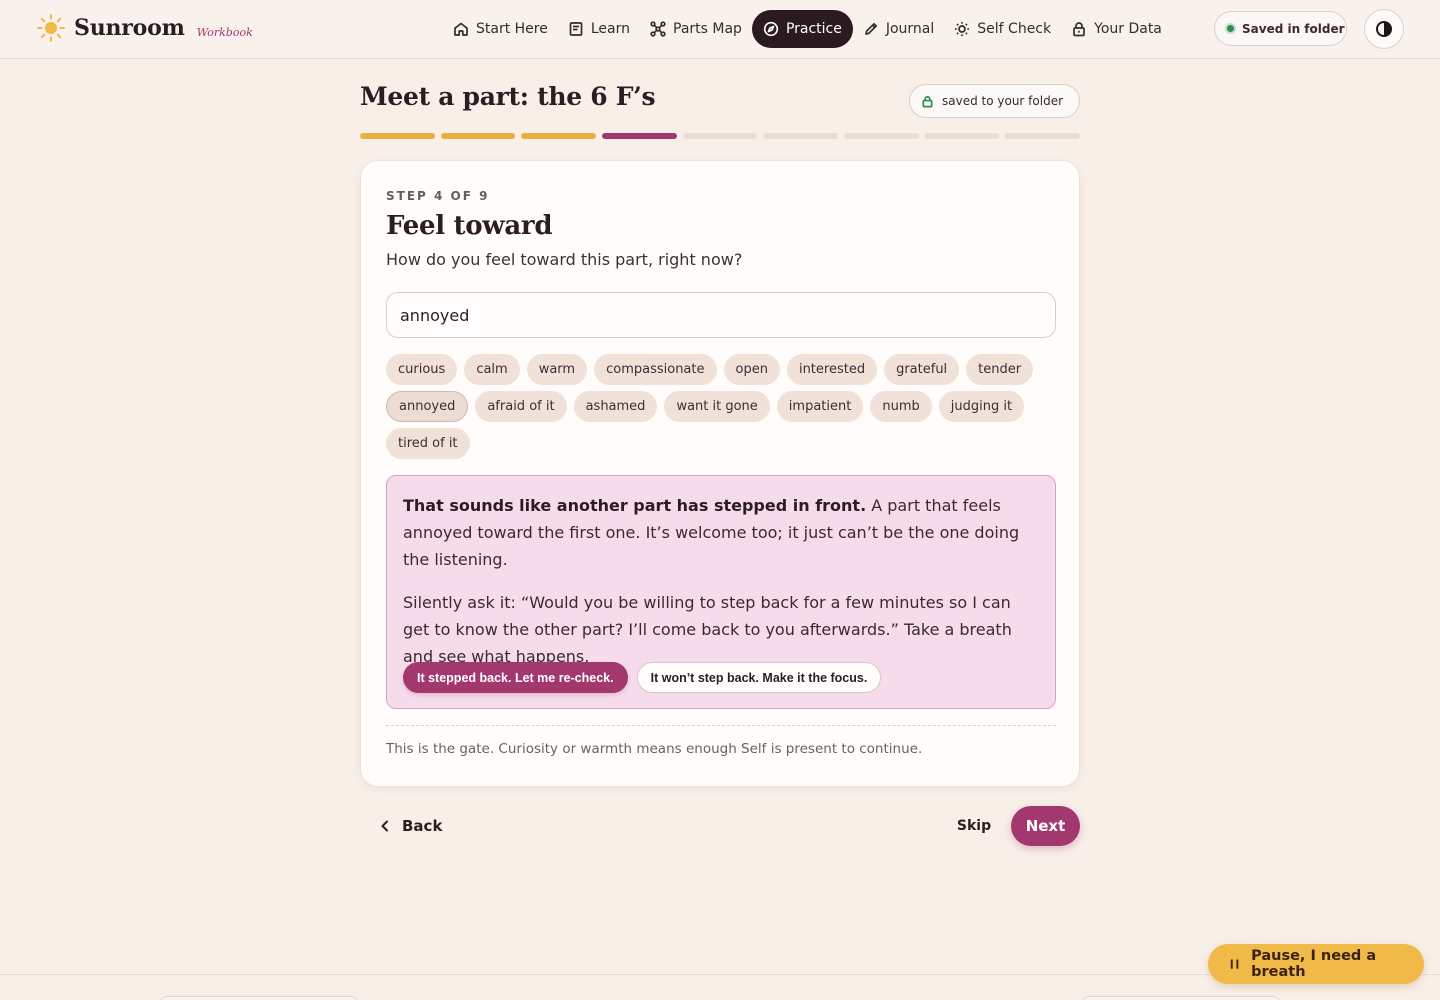  What do you see at coordinates (832, 369) in the screenshot?
I see `feeling-chip: interested` at bounding box center [832, 369].